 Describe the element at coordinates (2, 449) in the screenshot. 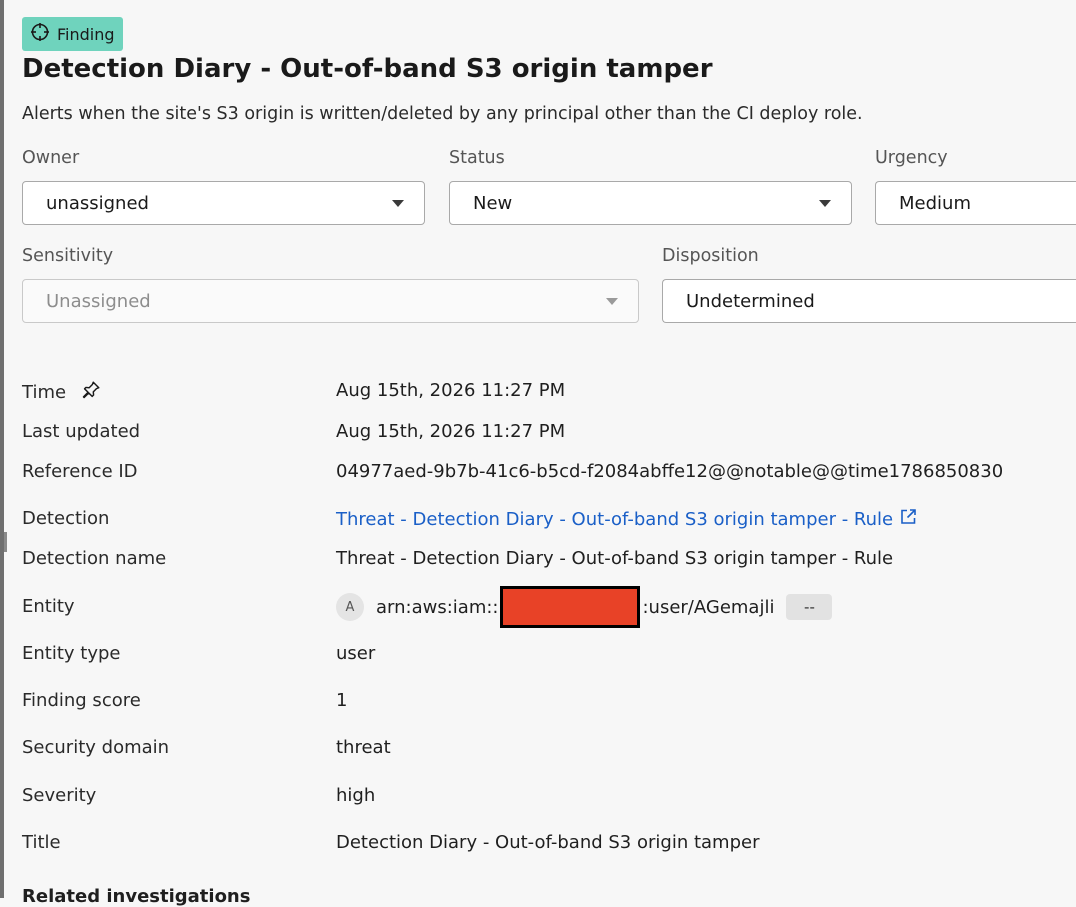

I see `panel-left-edge` at that location.